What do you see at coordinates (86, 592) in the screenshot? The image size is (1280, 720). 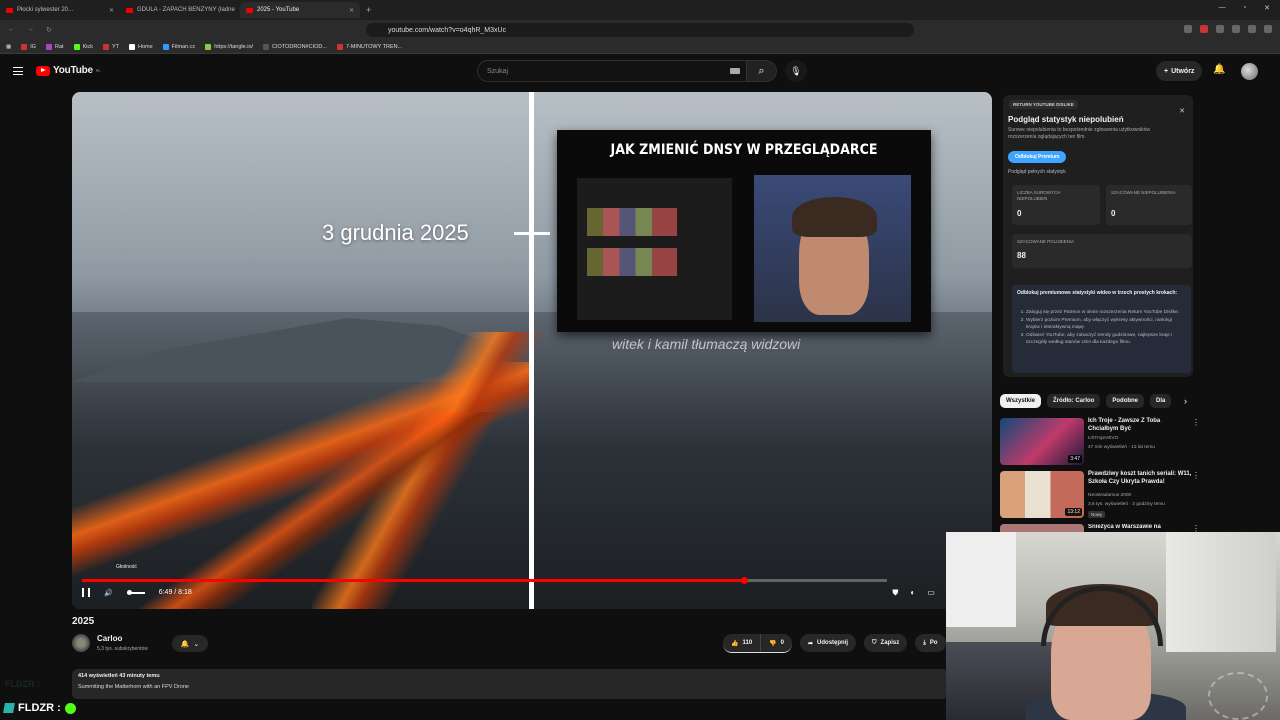 I see `pause-icon` at bounding box center [86, 592].